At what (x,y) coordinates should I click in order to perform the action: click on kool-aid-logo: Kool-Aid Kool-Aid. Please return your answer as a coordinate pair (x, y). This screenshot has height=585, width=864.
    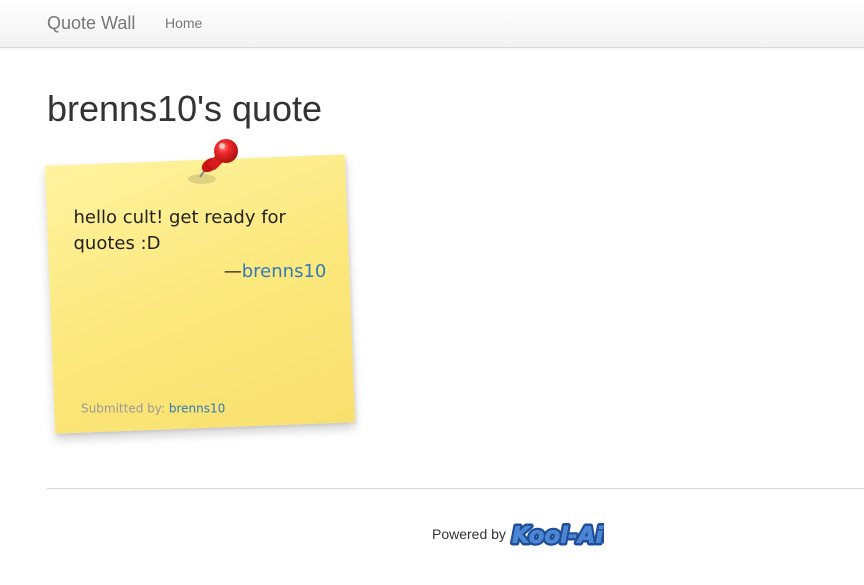
    Looking at the image, I should click on (557, 534).